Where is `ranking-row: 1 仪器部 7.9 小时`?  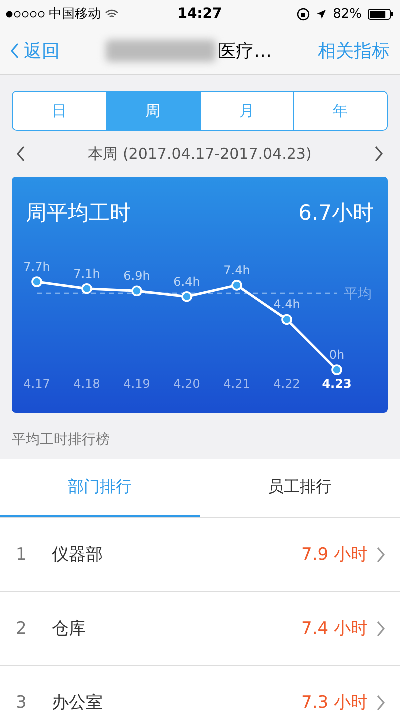 ranking-row: 1 仪器部 7.9 小时 is located at coordinates (200, 555).